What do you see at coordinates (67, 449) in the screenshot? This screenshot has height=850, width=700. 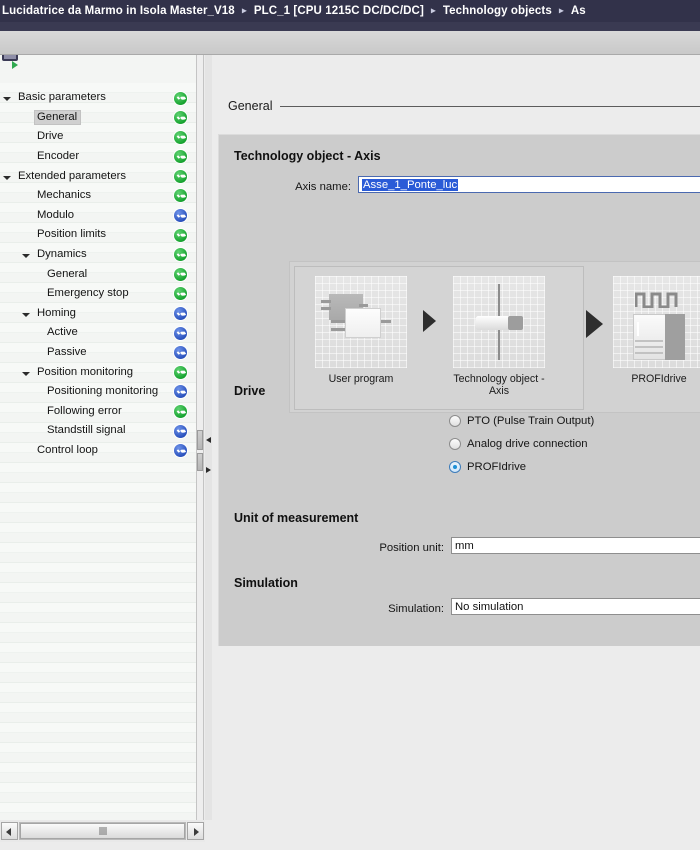 I see `tree-item-label: Control loop` at bounding box center [67, 449].